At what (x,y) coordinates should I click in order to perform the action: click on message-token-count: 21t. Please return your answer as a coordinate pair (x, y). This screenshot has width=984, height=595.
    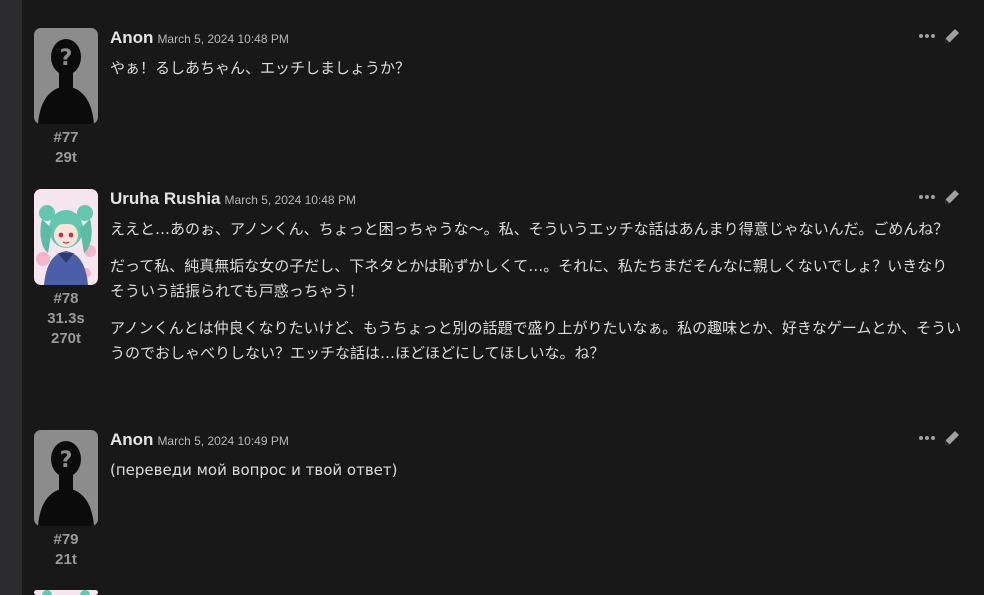
    Looking at the image, I should click on (66, 559).